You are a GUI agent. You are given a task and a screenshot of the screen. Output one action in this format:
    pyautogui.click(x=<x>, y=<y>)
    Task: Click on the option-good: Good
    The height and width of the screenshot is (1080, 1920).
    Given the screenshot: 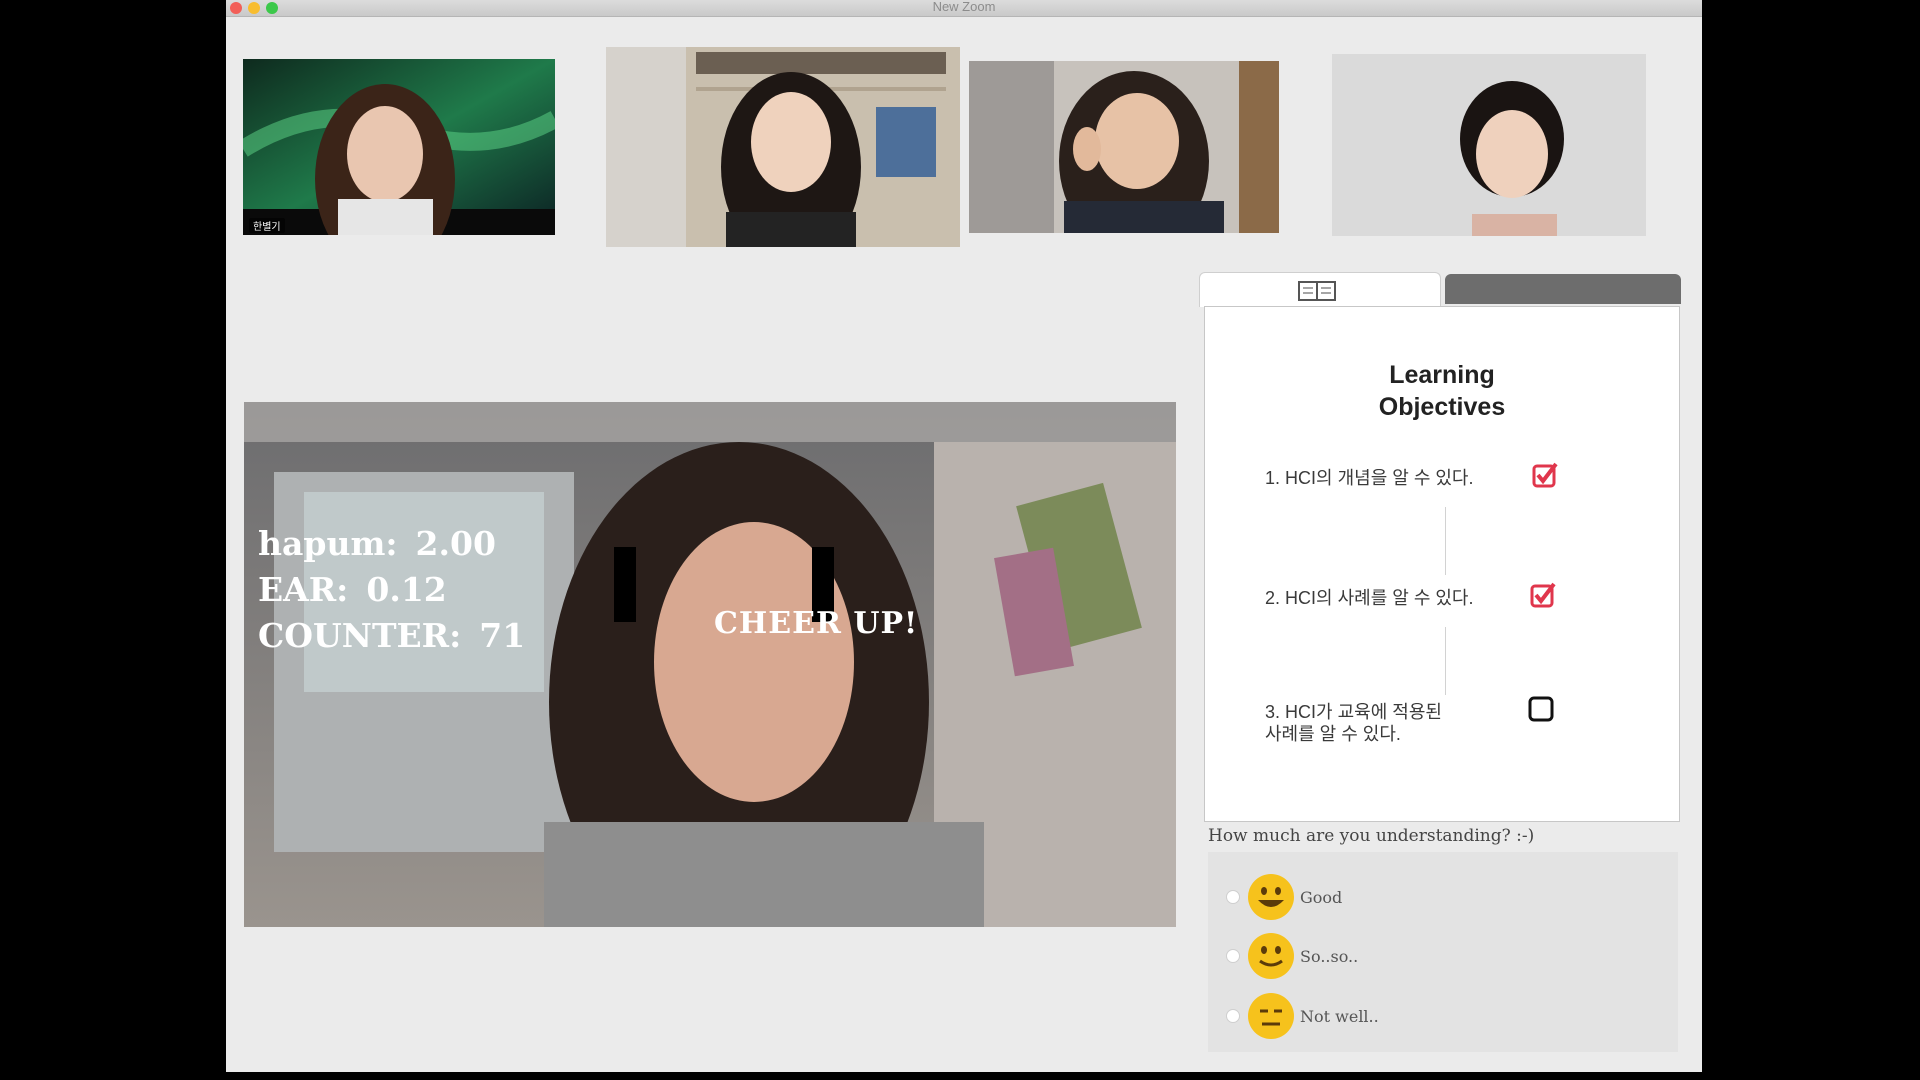 What is the action you would take?
    pyautogui.click(x=1284, y=897)
    